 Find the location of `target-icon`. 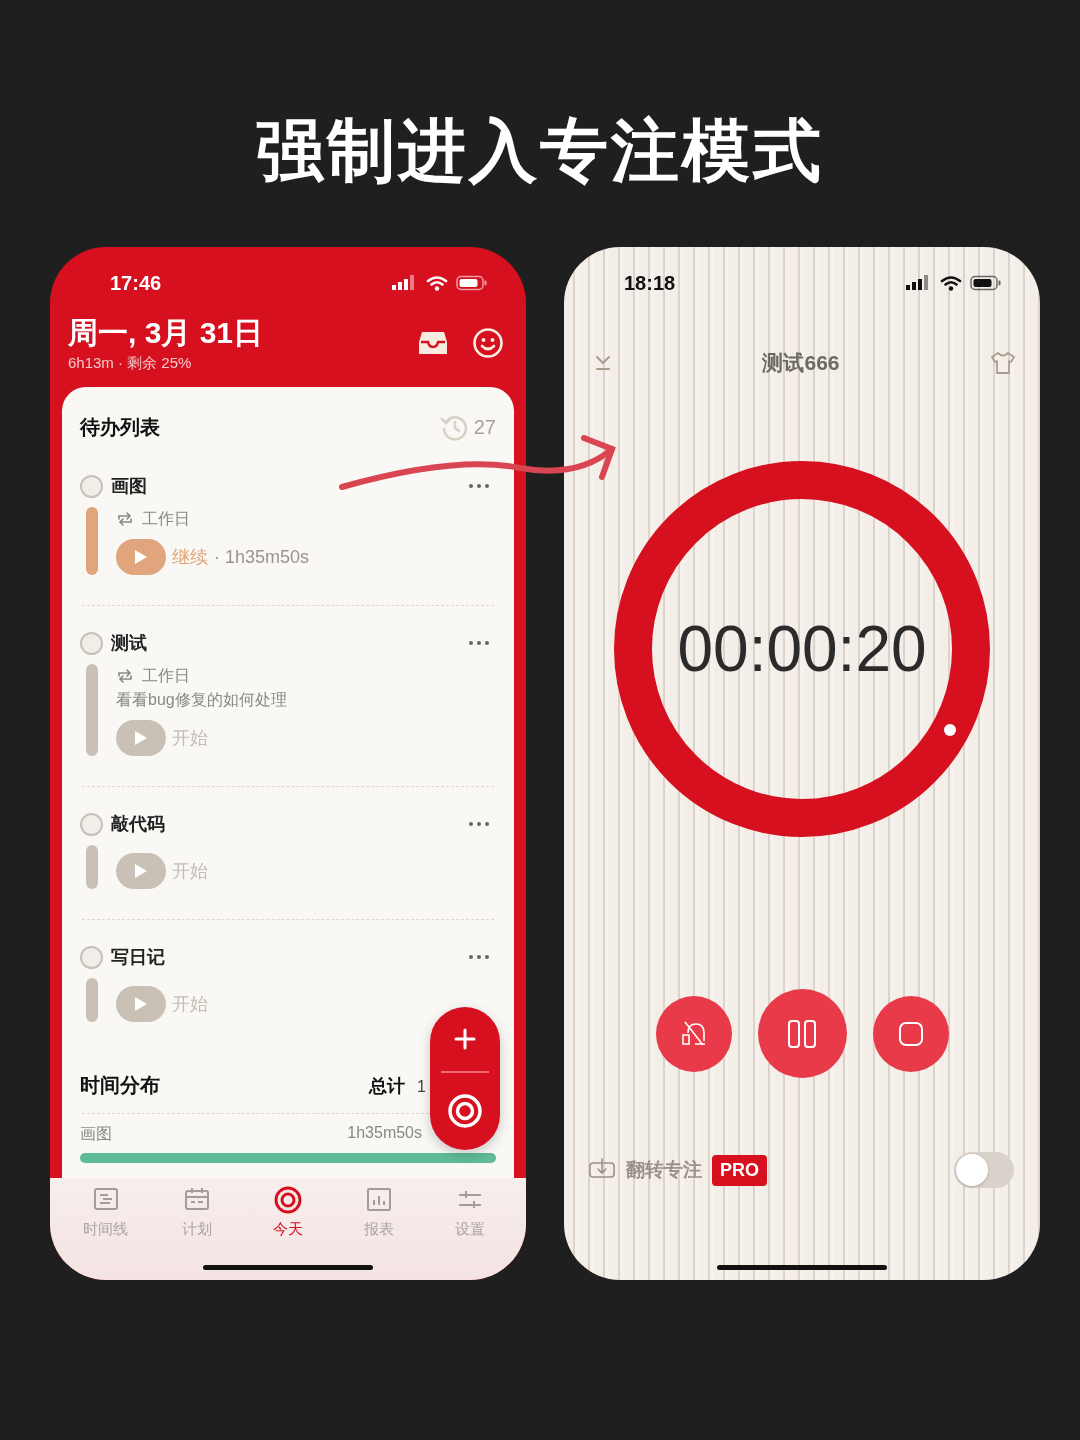

target-icon is located at coordinates (287, 1200).